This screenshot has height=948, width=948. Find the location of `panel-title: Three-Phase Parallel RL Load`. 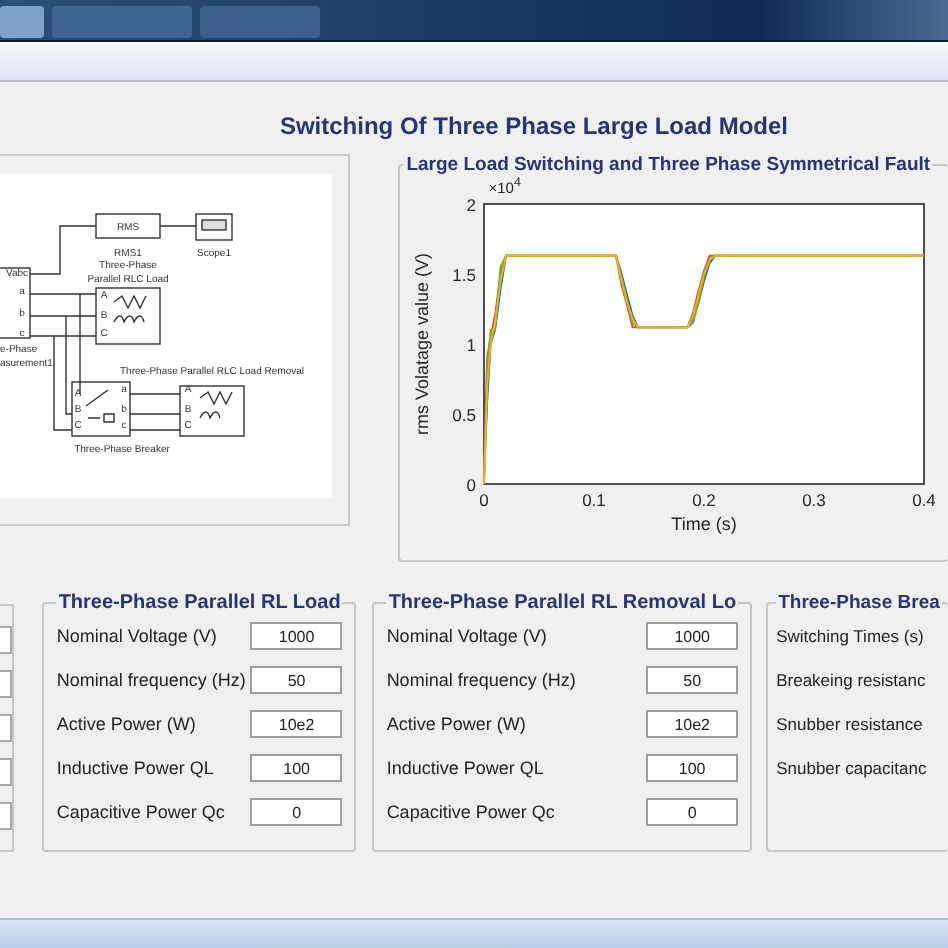

panel-title: Three-Phase Parallel RL Load is located at coordinates (199, 603).